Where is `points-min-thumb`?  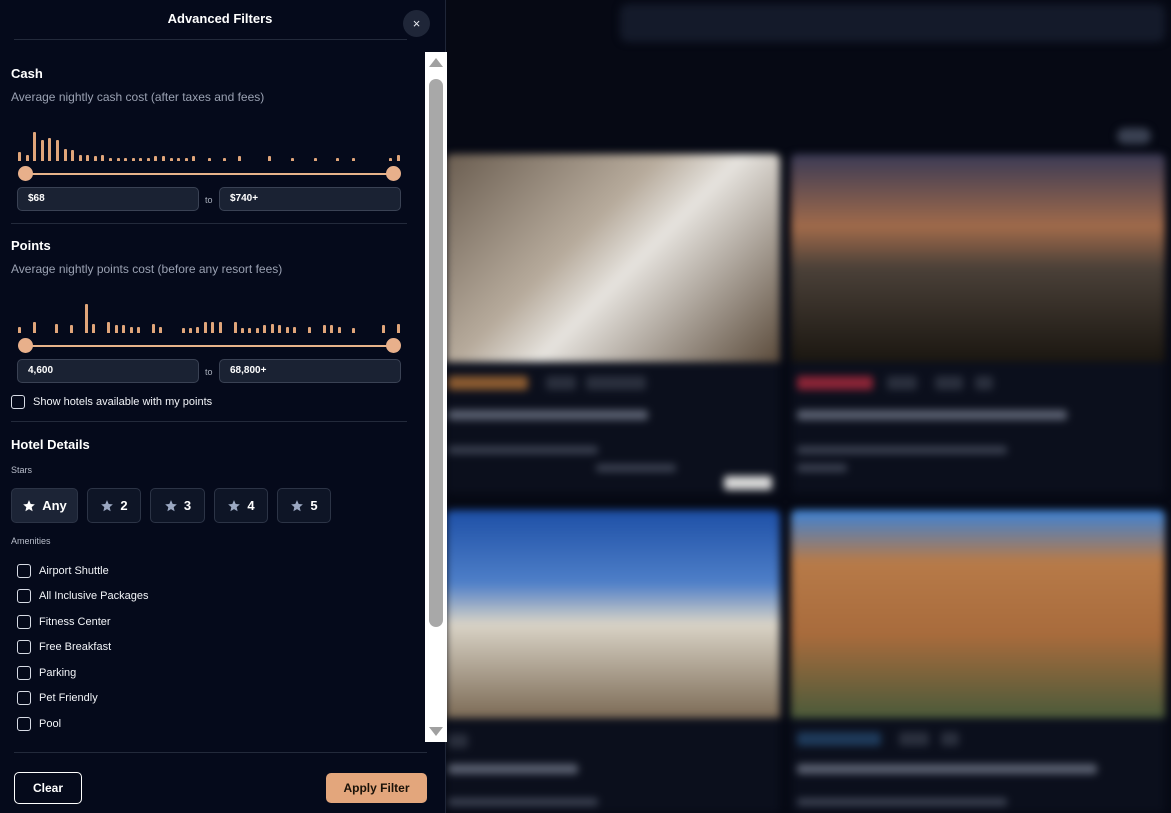 points-min-thumb is located at coordinates (25, 345).